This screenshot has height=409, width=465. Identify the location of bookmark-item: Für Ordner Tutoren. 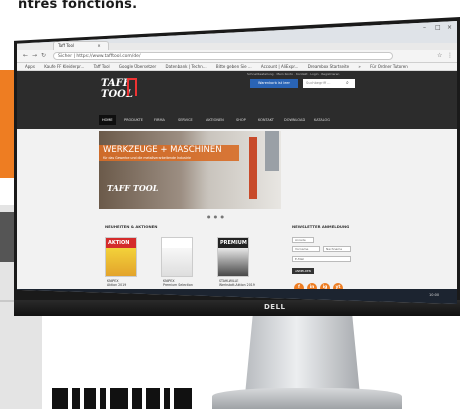
(389, 66).